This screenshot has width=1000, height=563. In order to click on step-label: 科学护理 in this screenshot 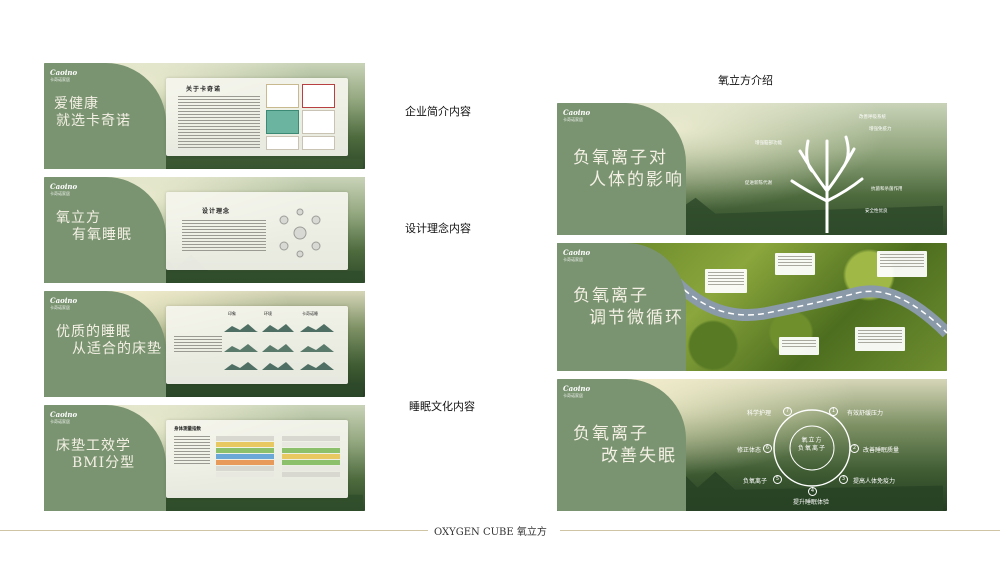, I will do `click(759, 413)`.